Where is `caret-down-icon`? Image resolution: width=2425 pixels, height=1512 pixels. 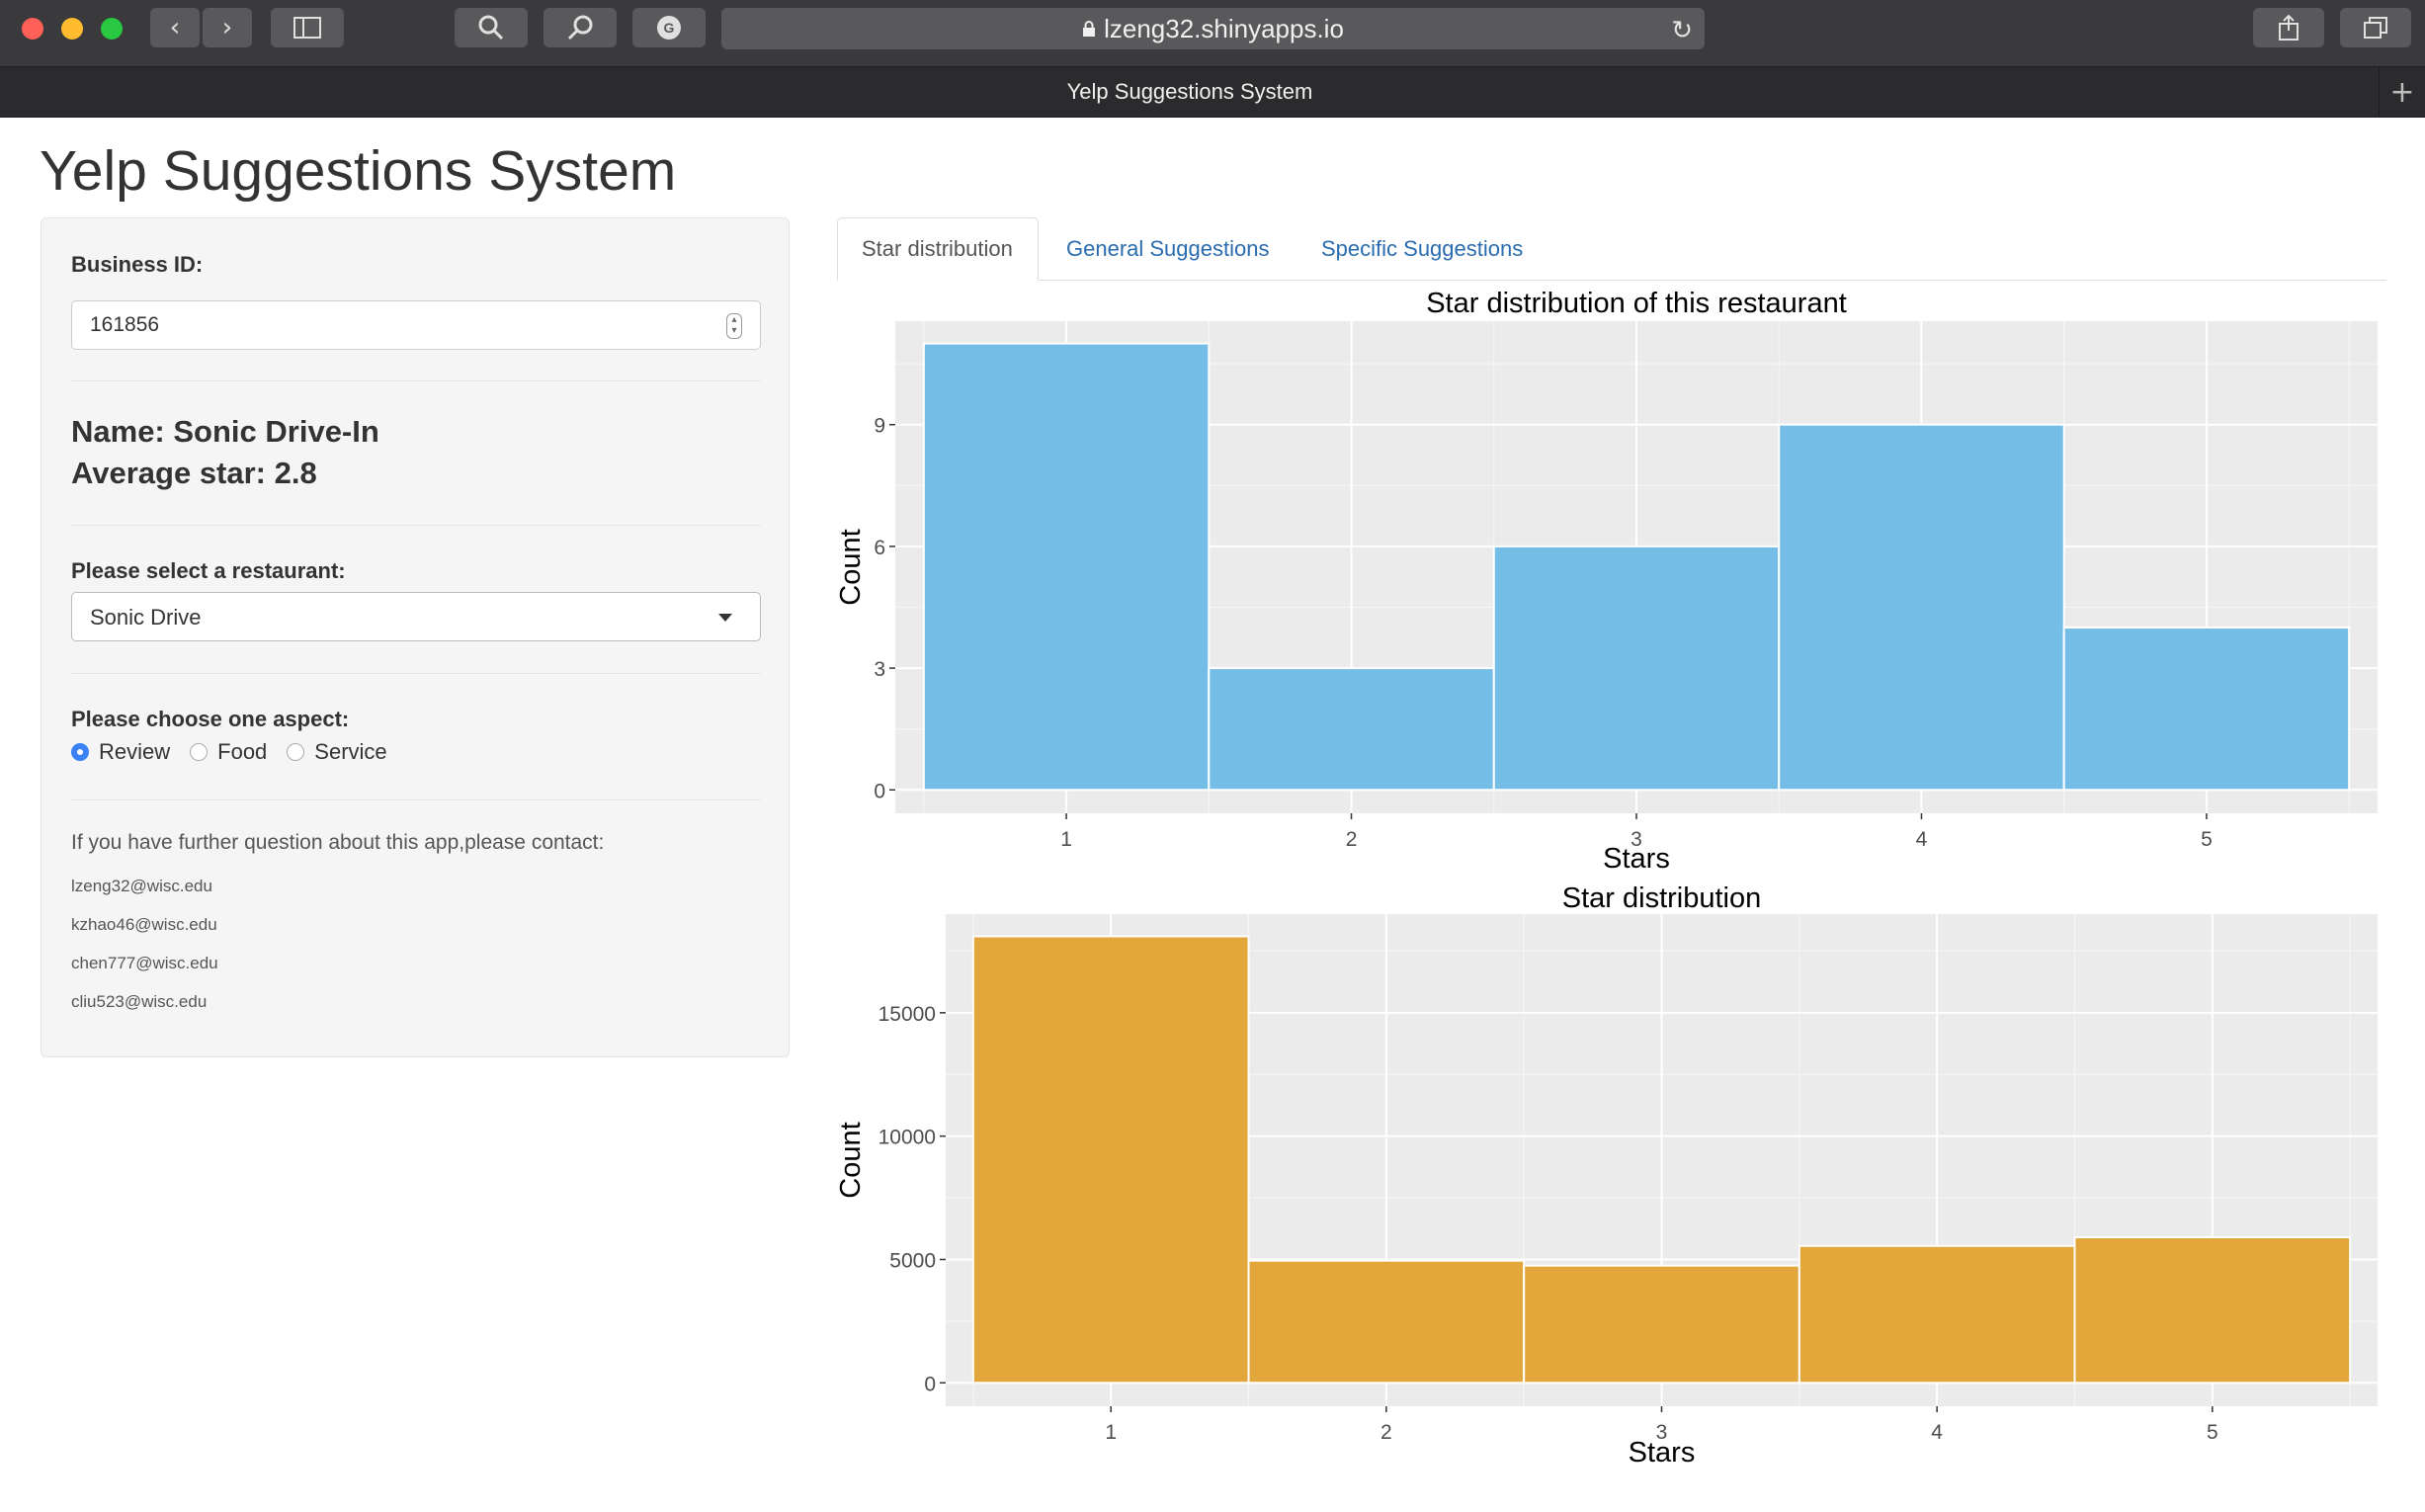
caret-down-icon is located at coordinates (725, 618).